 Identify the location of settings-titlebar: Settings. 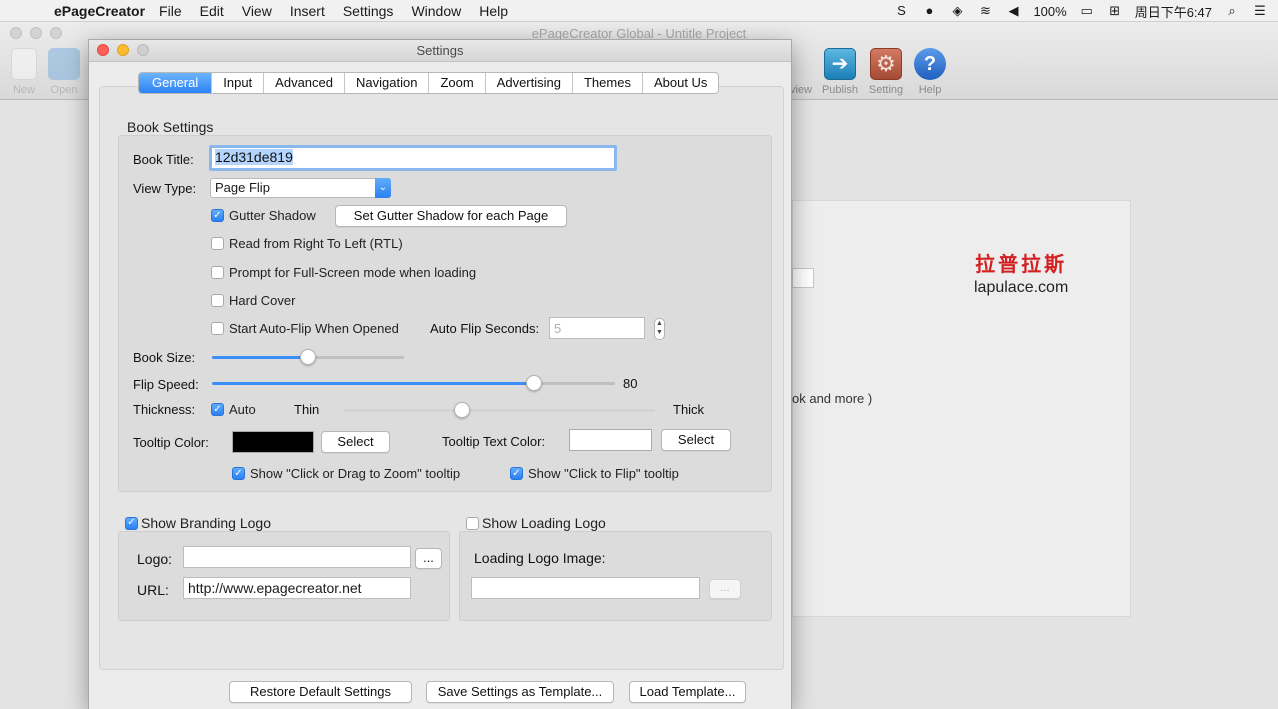
(440, 51).